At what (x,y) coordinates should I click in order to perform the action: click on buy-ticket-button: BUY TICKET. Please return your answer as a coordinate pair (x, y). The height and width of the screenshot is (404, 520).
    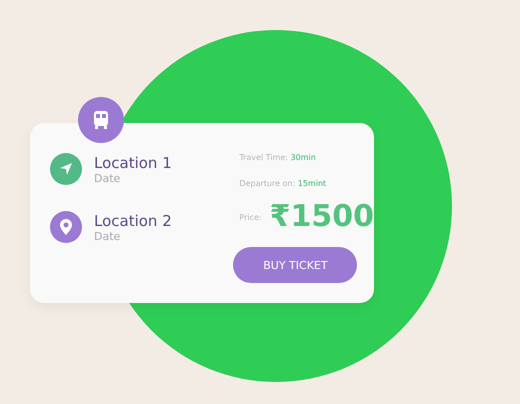
    Looking at the image, I should click on (295, 265).